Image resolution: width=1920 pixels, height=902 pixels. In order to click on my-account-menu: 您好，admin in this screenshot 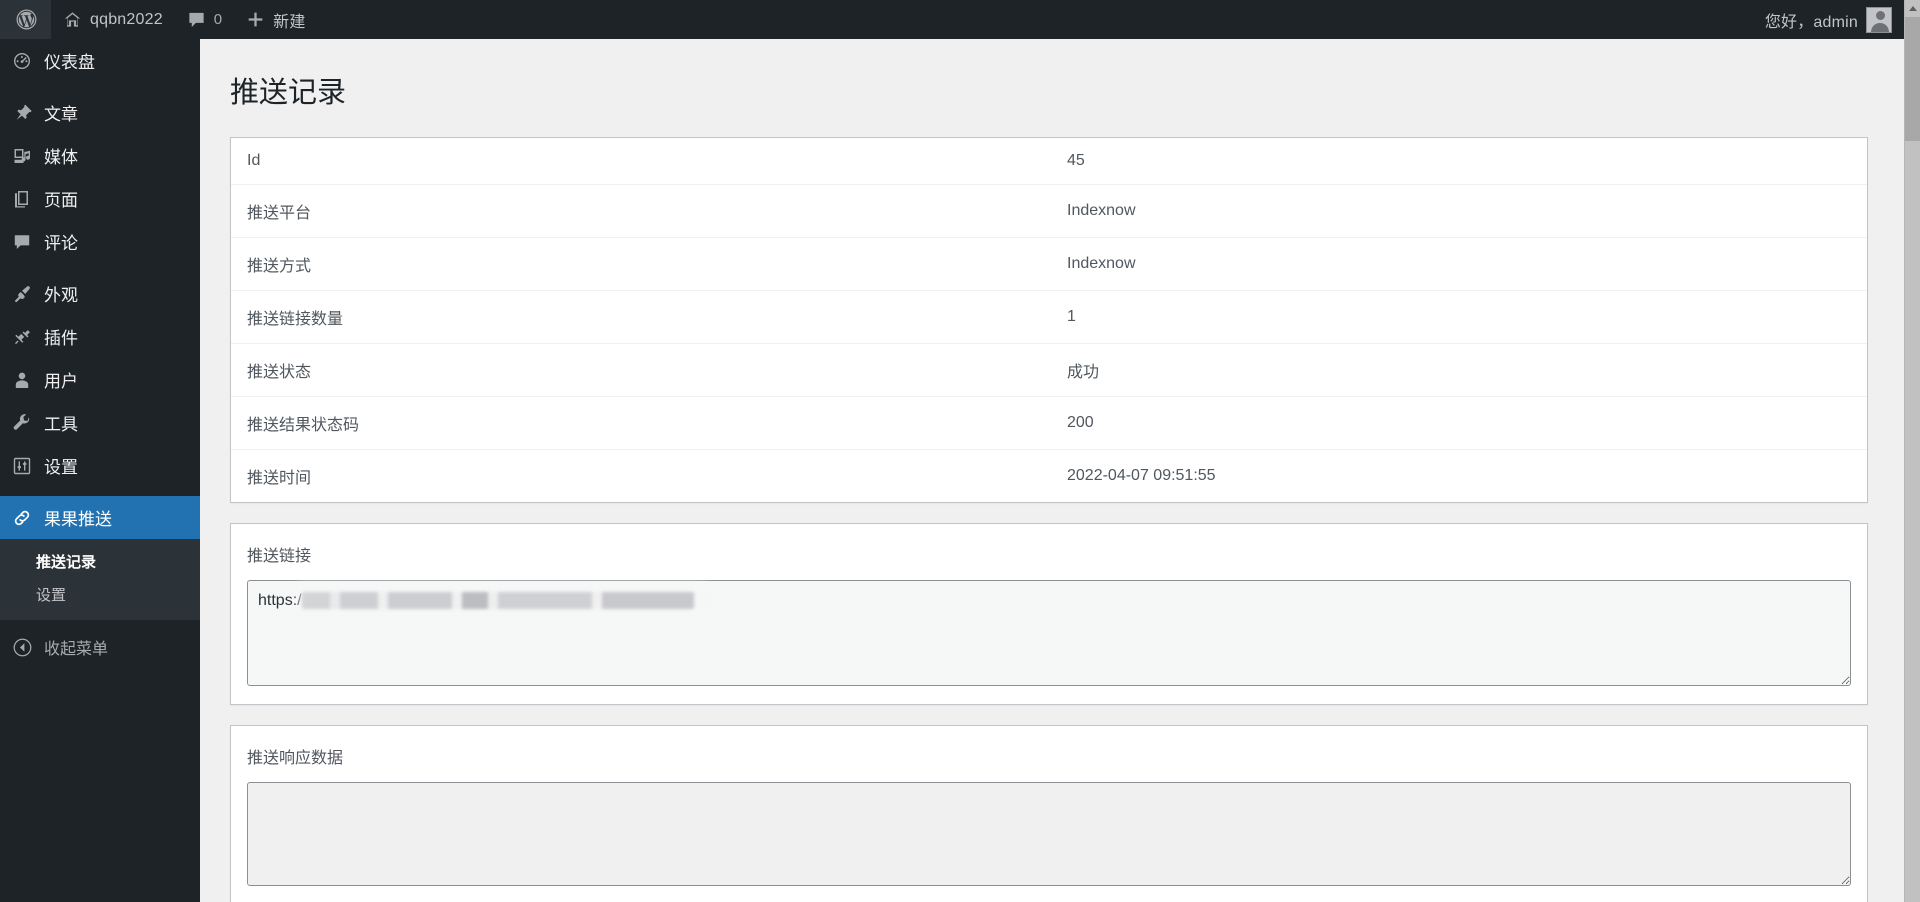, I will do `click(1828, 19)`.